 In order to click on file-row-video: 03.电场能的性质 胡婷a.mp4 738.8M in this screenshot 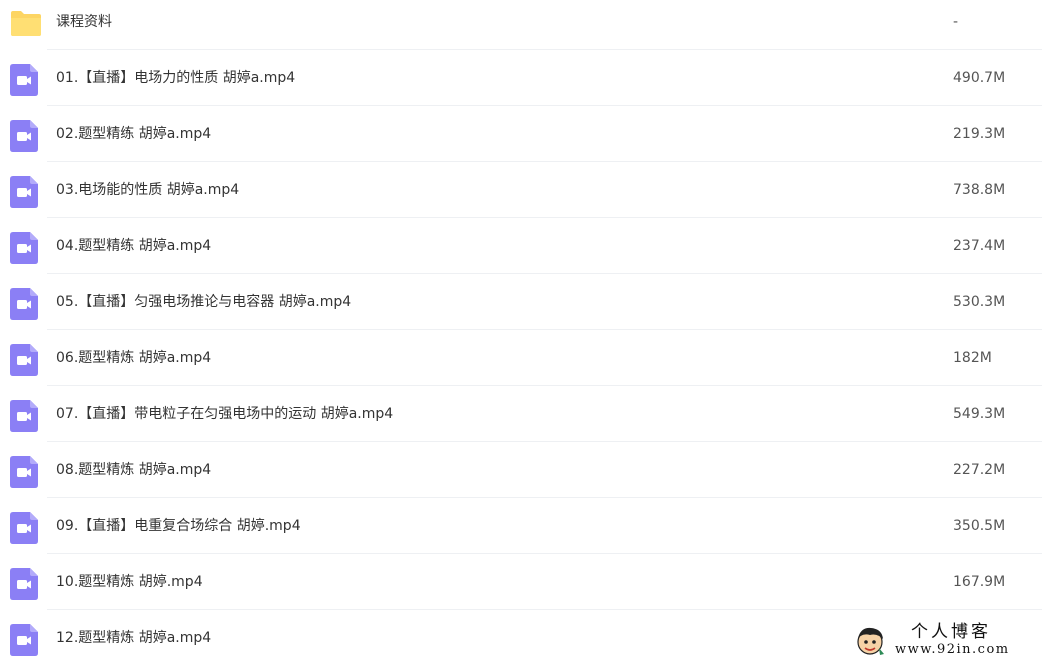, I will do `click(523, 190)`.